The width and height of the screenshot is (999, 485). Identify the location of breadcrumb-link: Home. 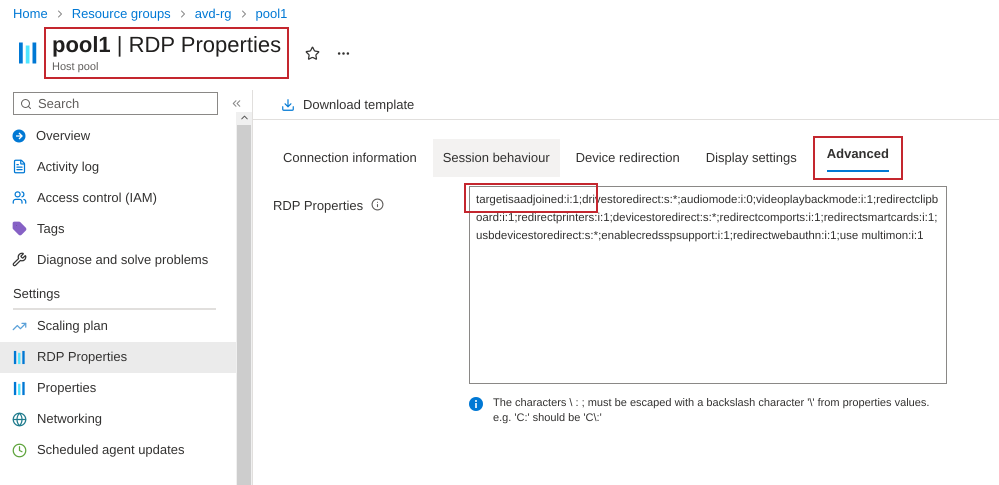
(30, 14).